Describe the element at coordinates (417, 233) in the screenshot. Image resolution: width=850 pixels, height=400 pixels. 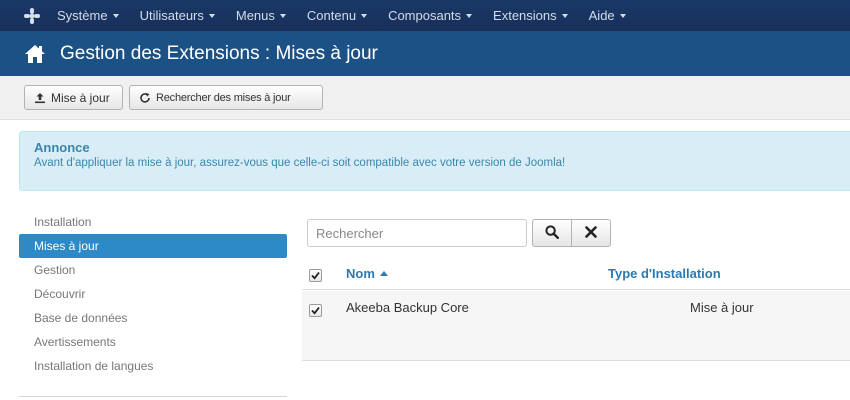
I see `search-input` at that location.